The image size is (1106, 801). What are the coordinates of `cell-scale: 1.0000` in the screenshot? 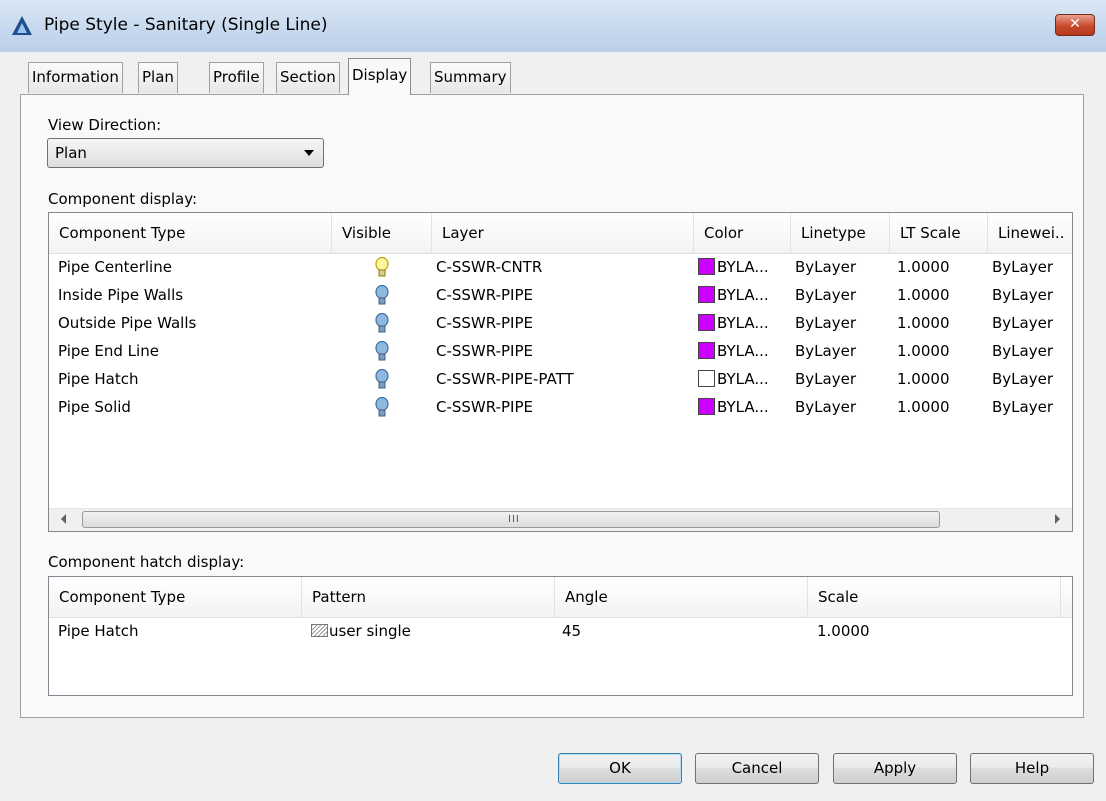 It's located at (843, 631).